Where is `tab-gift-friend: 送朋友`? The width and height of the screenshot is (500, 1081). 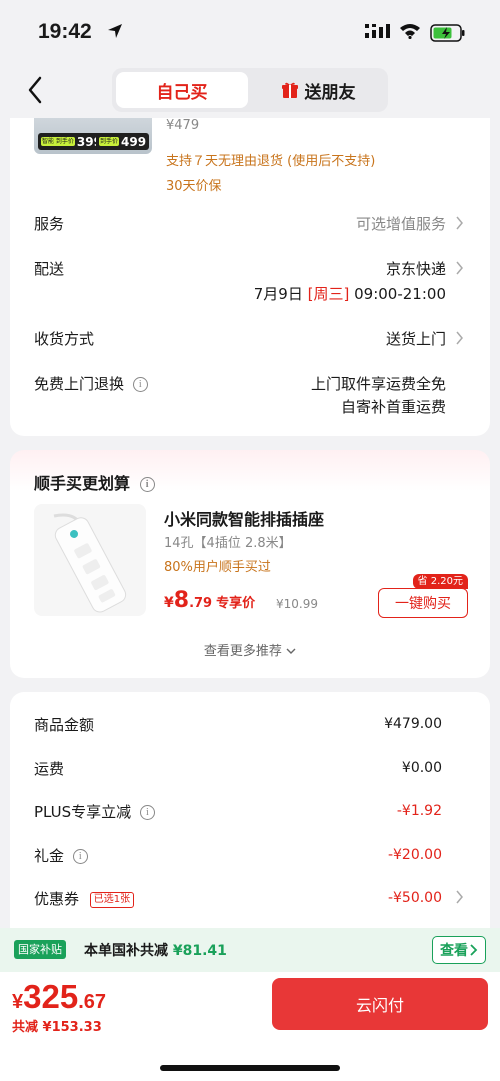 tab-gift-friend: 送朋友 is located at coordinates (318, 90).